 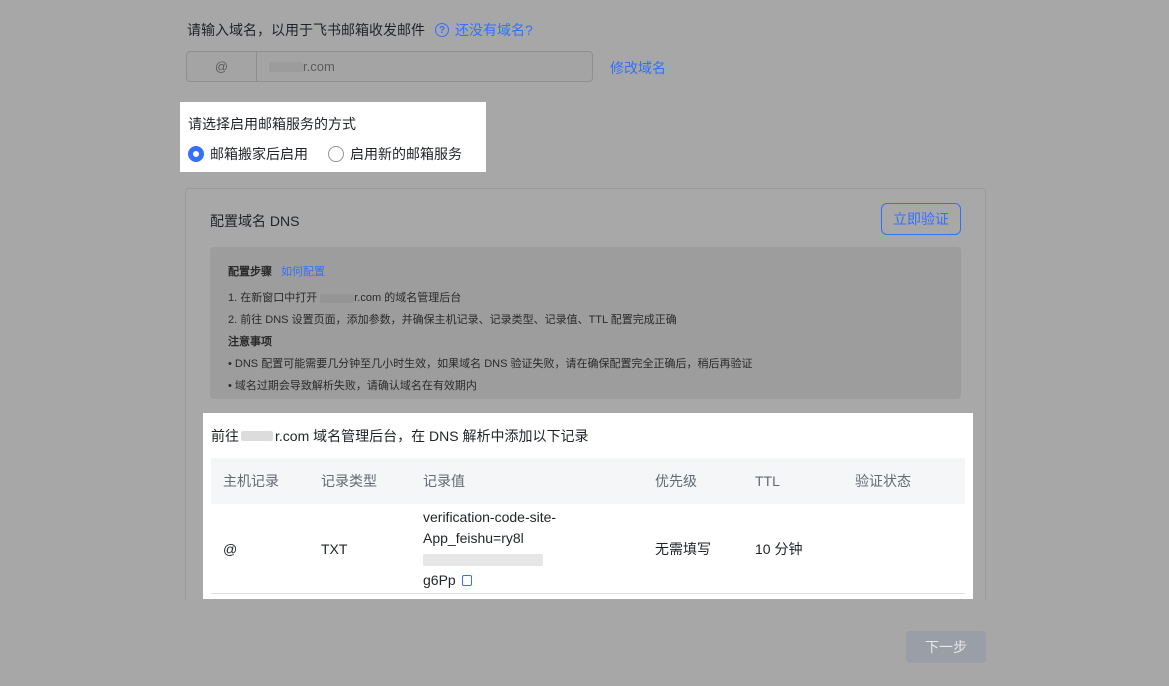 What do you see at coordinates (250, 272) in the screenshot?
I see `steps-heading-text: 配置步骤` at bounding box center [250, 272].